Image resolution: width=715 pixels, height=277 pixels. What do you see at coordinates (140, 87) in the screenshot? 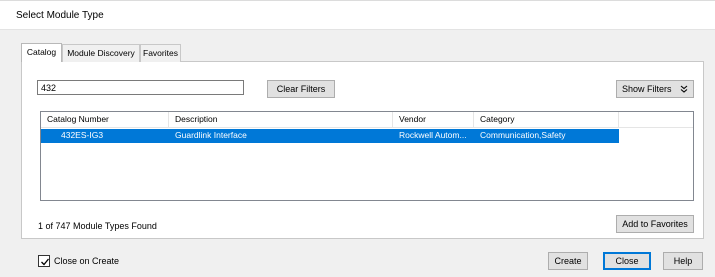
I see `search-input` at bounding box center [140, 87].